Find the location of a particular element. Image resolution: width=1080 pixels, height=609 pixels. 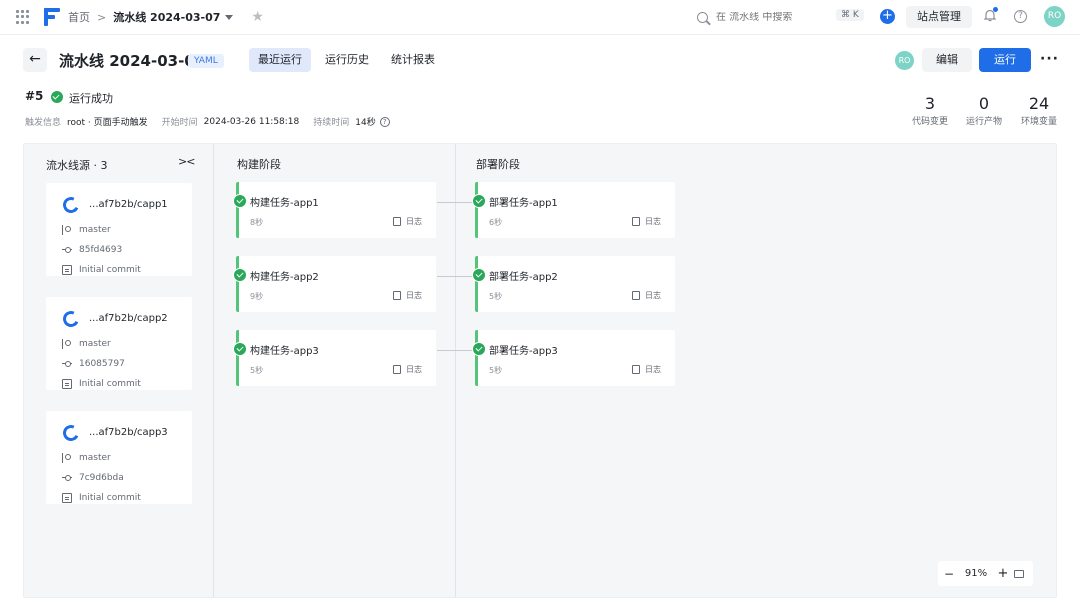

source-title: 流水线源 · 3 is located at coordinates (77, 165).